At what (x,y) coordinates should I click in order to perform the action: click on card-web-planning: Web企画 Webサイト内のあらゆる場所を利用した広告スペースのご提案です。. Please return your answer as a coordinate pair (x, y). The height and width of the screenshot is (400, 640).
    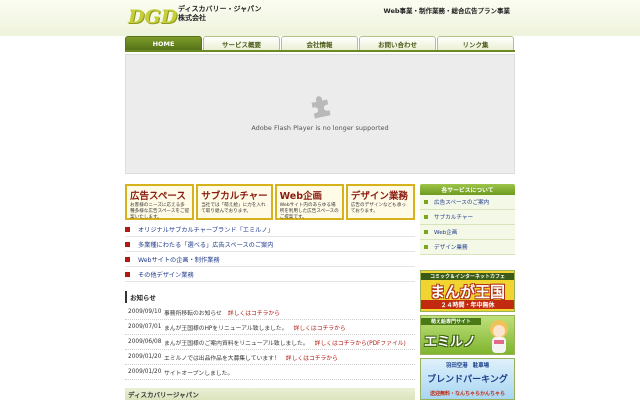
    Looking at the image, I should click on (309, 202).